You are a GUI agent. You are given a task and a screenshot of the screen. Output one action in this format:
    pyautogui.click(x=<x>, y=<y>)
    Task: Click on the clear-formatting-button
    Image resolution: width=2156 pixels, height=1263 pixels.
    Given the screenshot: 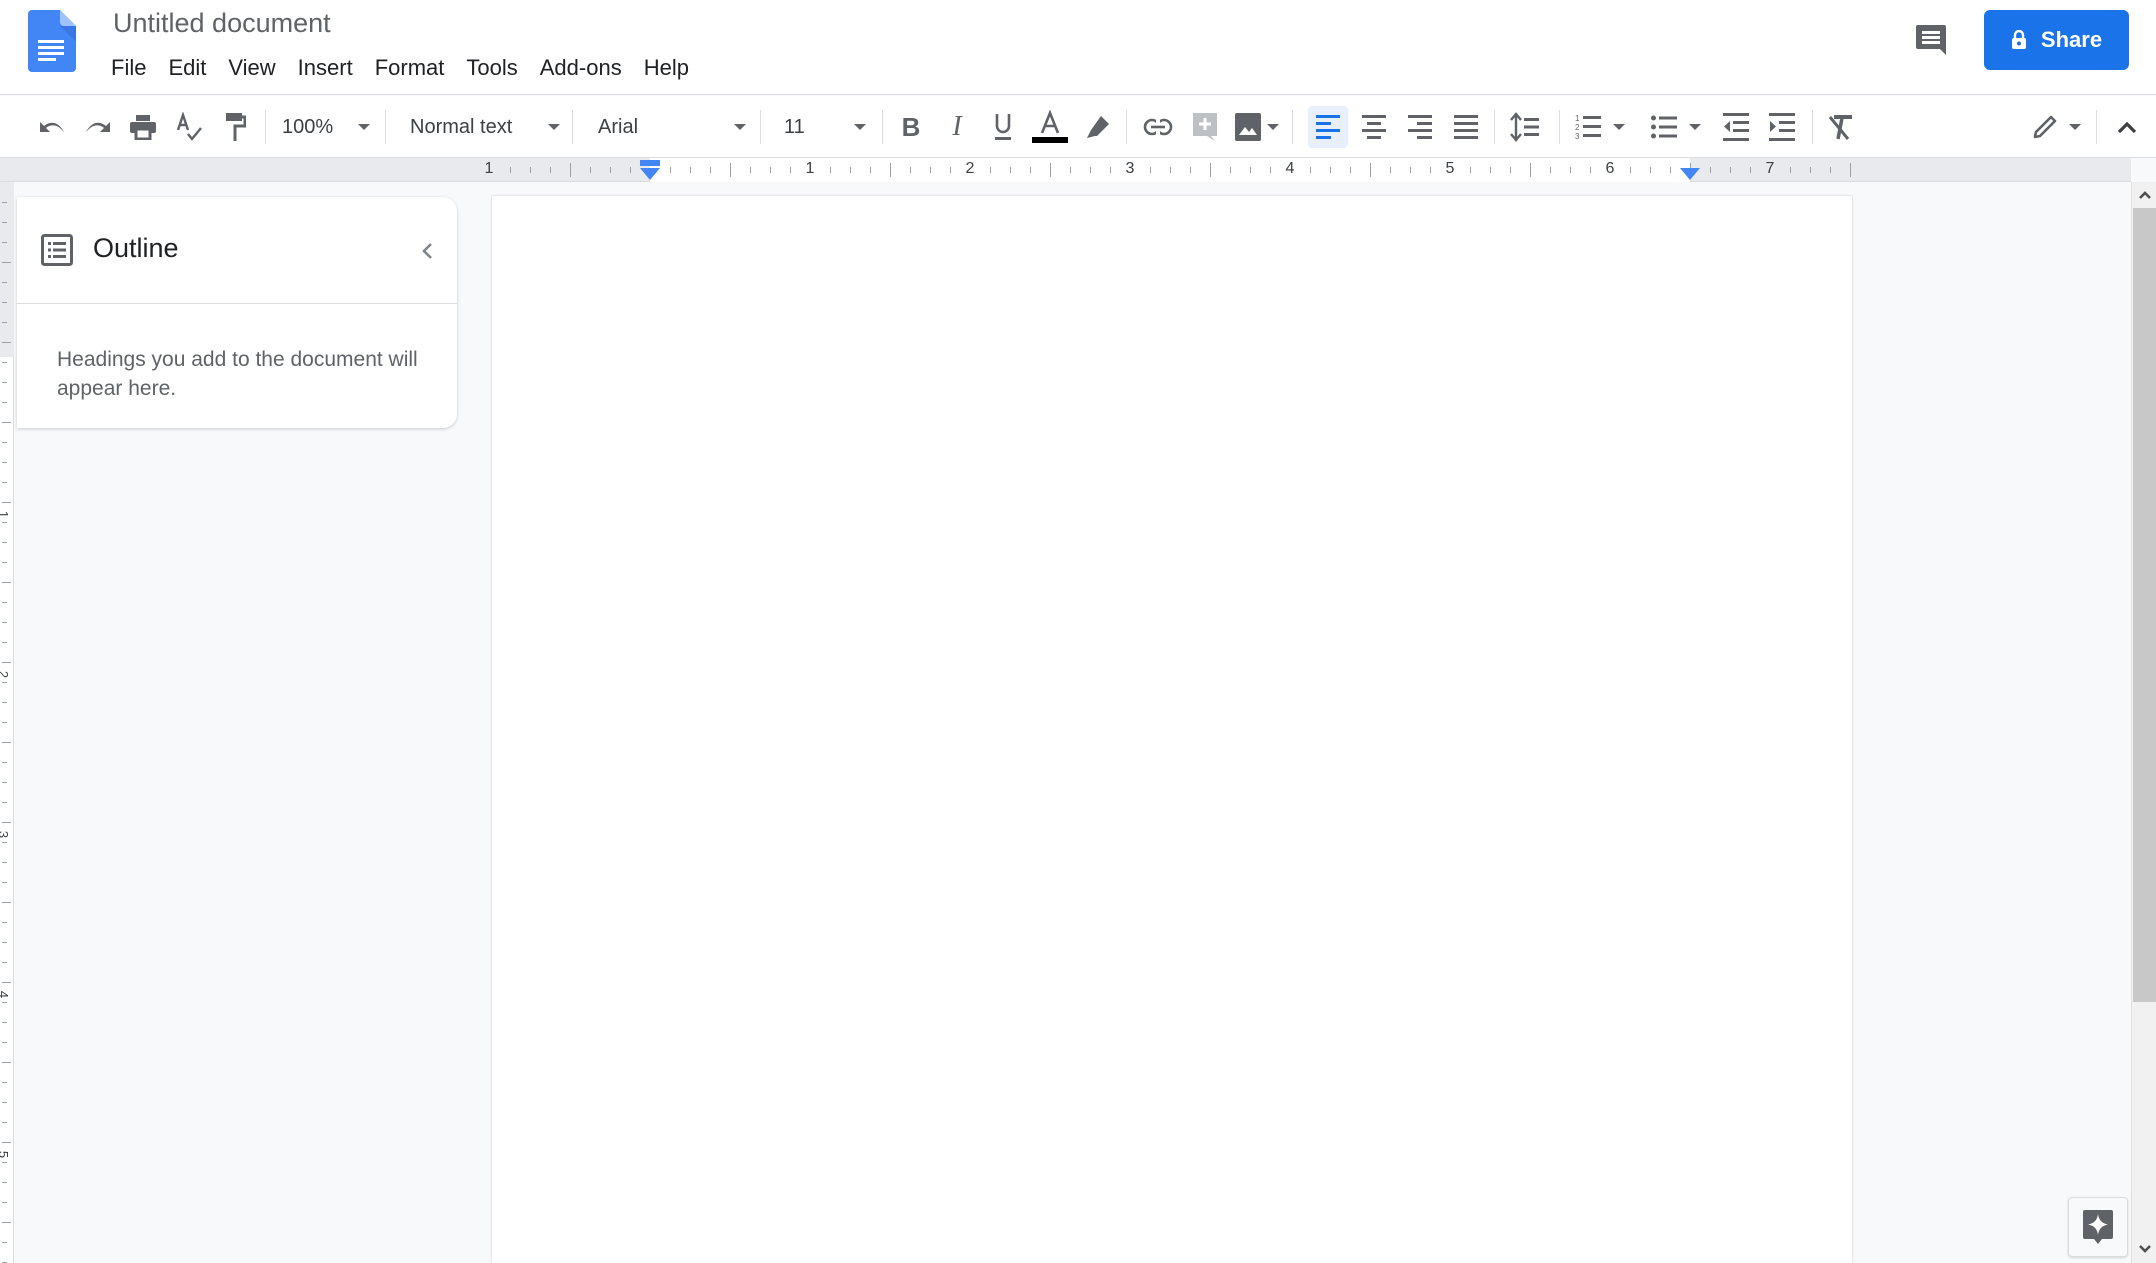 What is the action you would take?
    pyautogui.click(x=1840, y=127)
    